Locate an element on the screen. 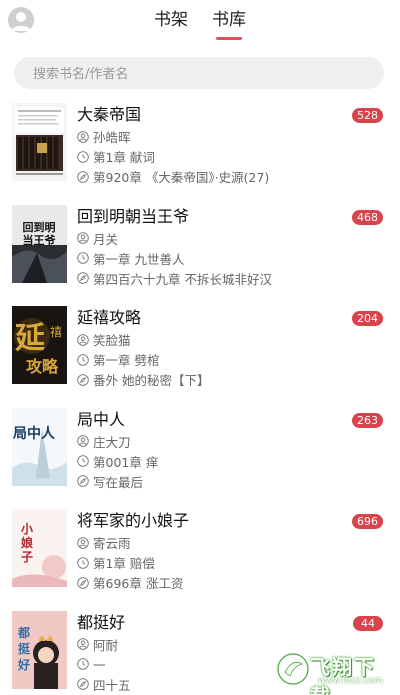  book-first-chapter-row: 第001章 痒 is located at coordinates (117, 461).